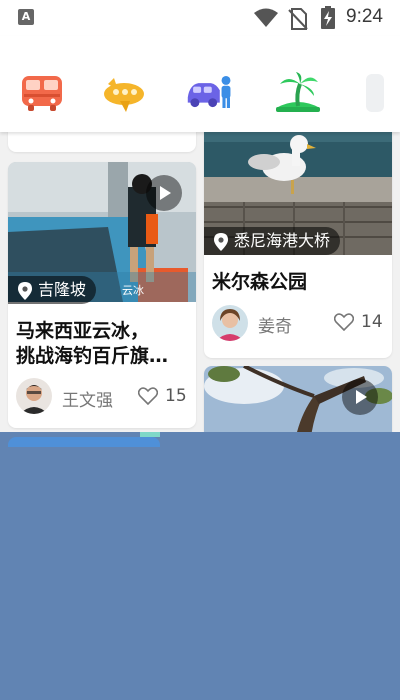 This screenshot has height=700, width=400. I want to click on location-tag: 悉尼海港大桥, so click(272, 241).